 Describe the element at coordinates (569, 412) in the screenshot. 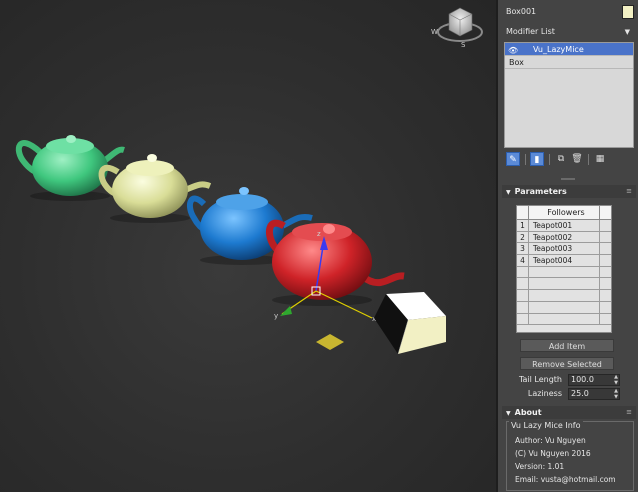

I see `about-rollout-header: ▼ About ≡` at that location.